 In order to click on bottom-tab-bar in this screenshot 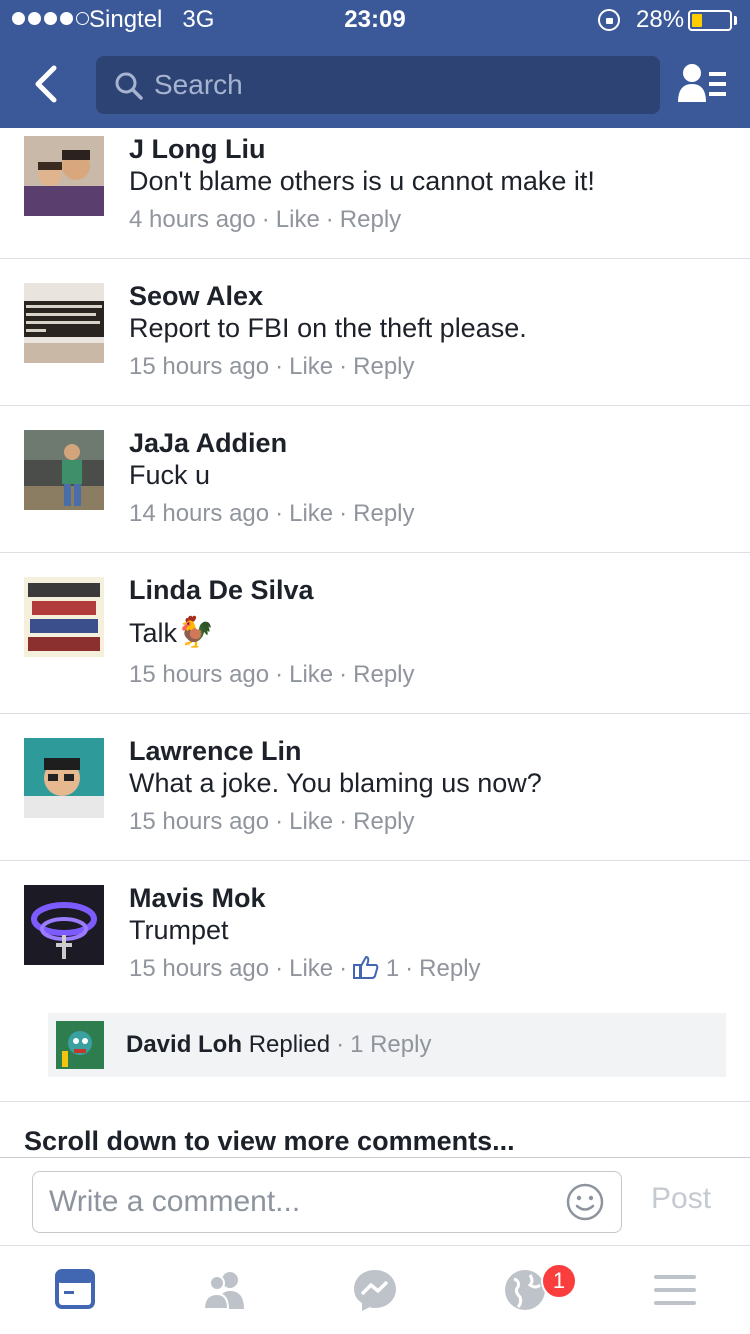, I will do `click(375, 1290)`.